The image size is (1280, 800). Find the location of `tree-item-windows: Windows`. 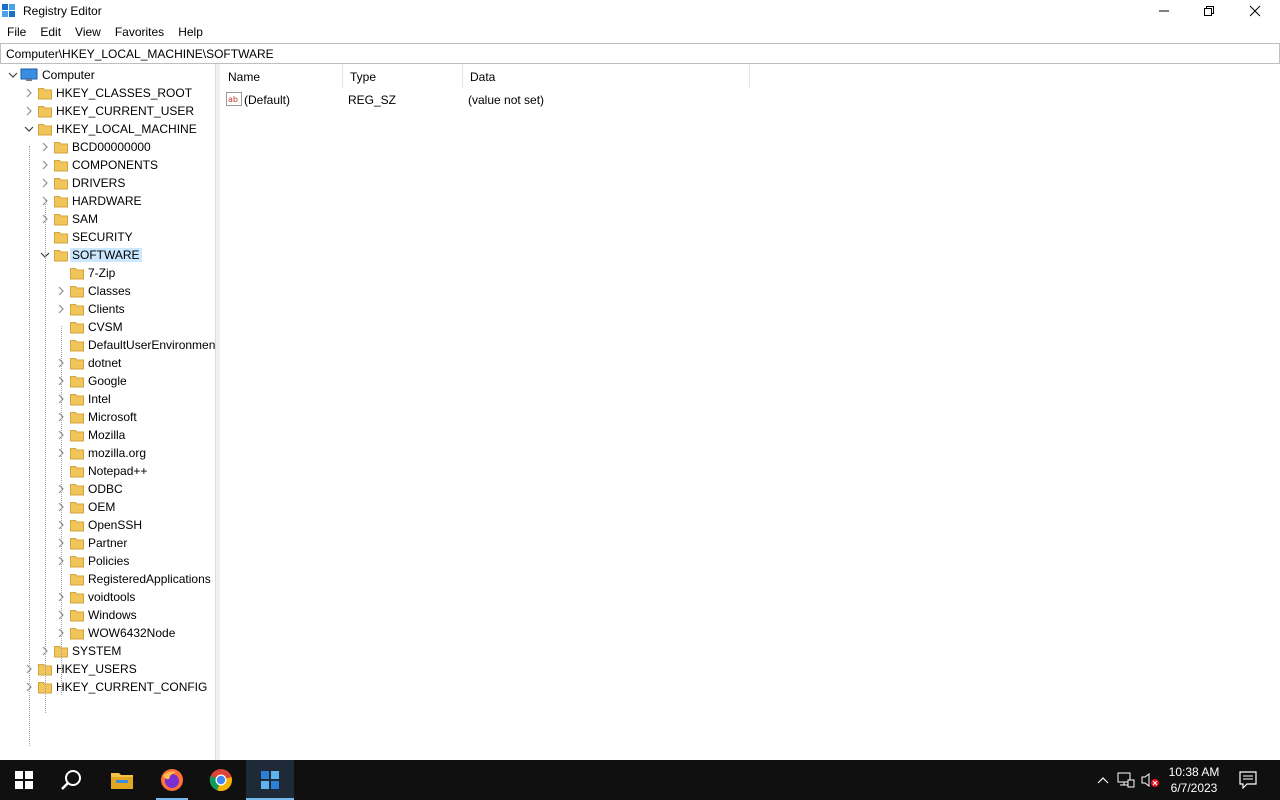

tree-item-windows: Windows is located at coordinates (107, 615).